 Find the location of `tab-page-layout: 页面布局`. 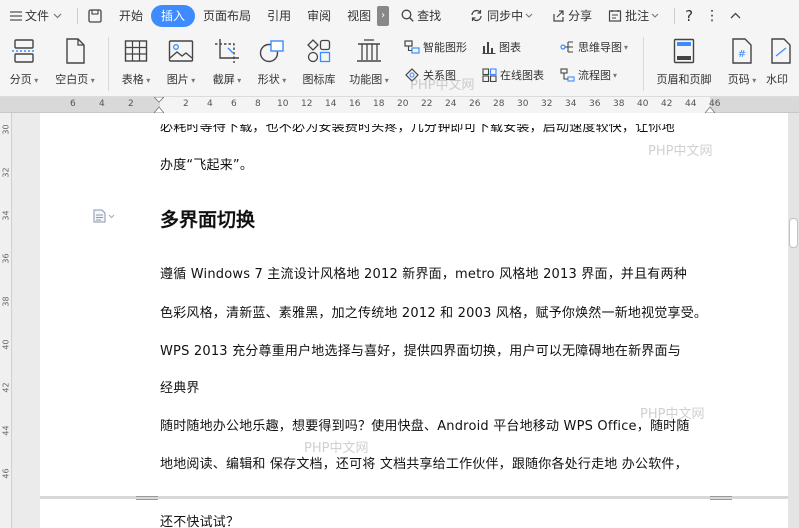

tab-page-layout: 页面布局 is located at coordinates (227, 16).